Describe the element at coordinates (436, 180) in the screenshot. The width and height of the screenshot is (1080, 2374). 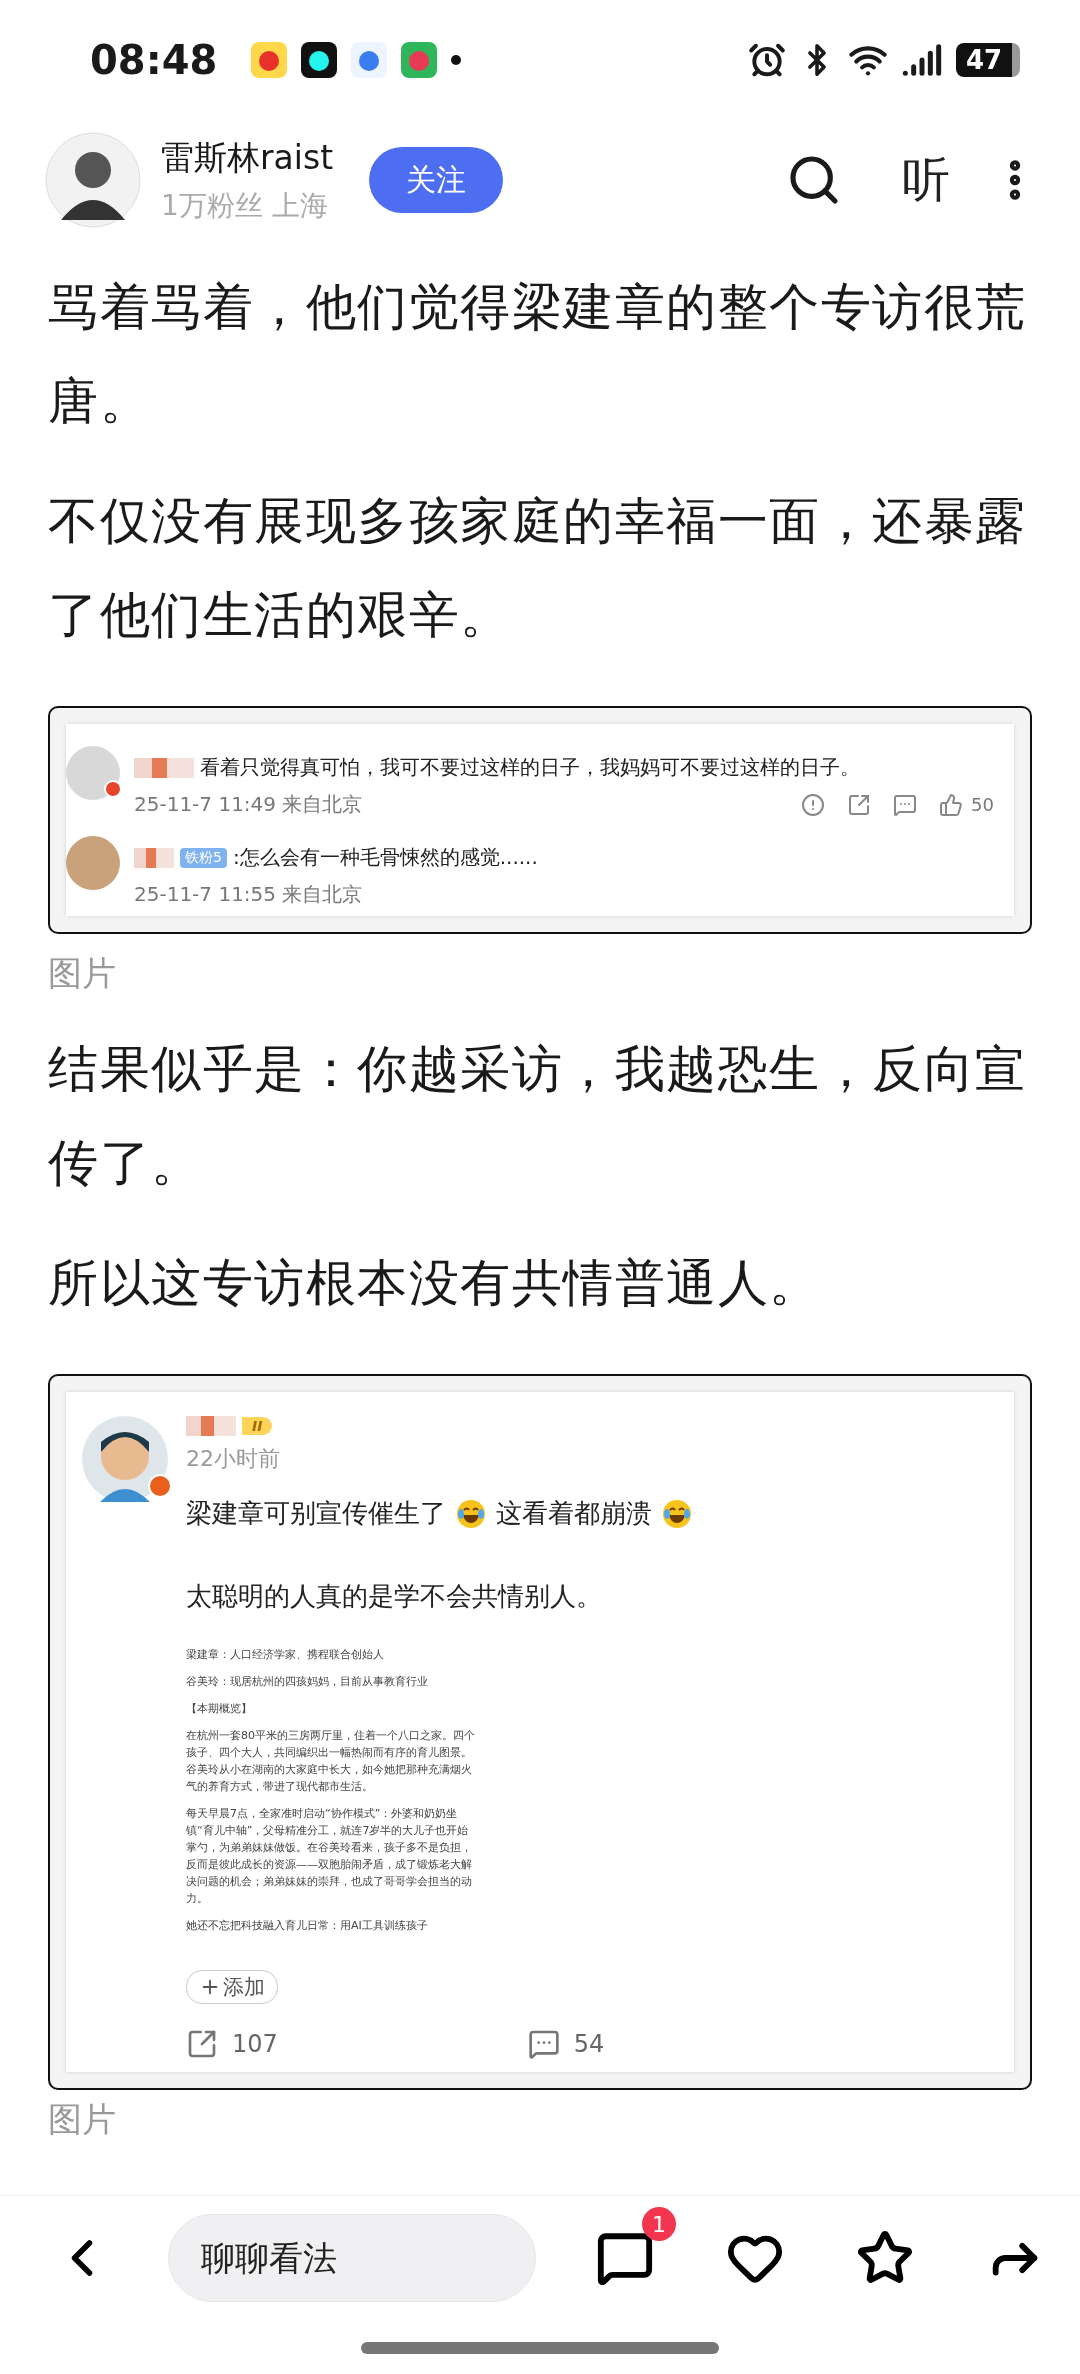
I see `follow-button: 关注` at that location.